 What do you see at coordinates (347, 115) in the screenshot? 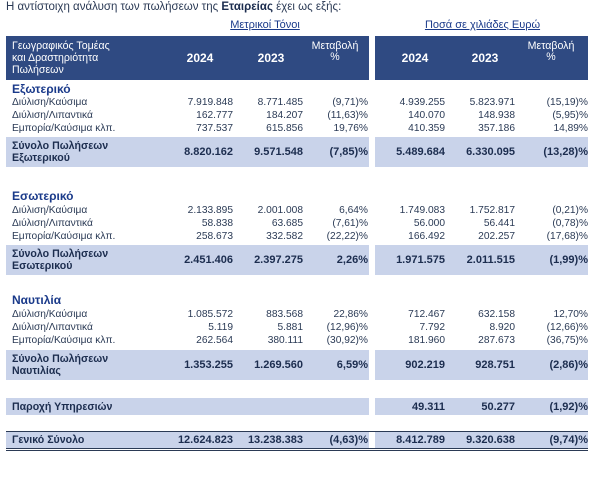
I see `cell-tonnes-change: (11,63)%` at bounding box center [347, 115].